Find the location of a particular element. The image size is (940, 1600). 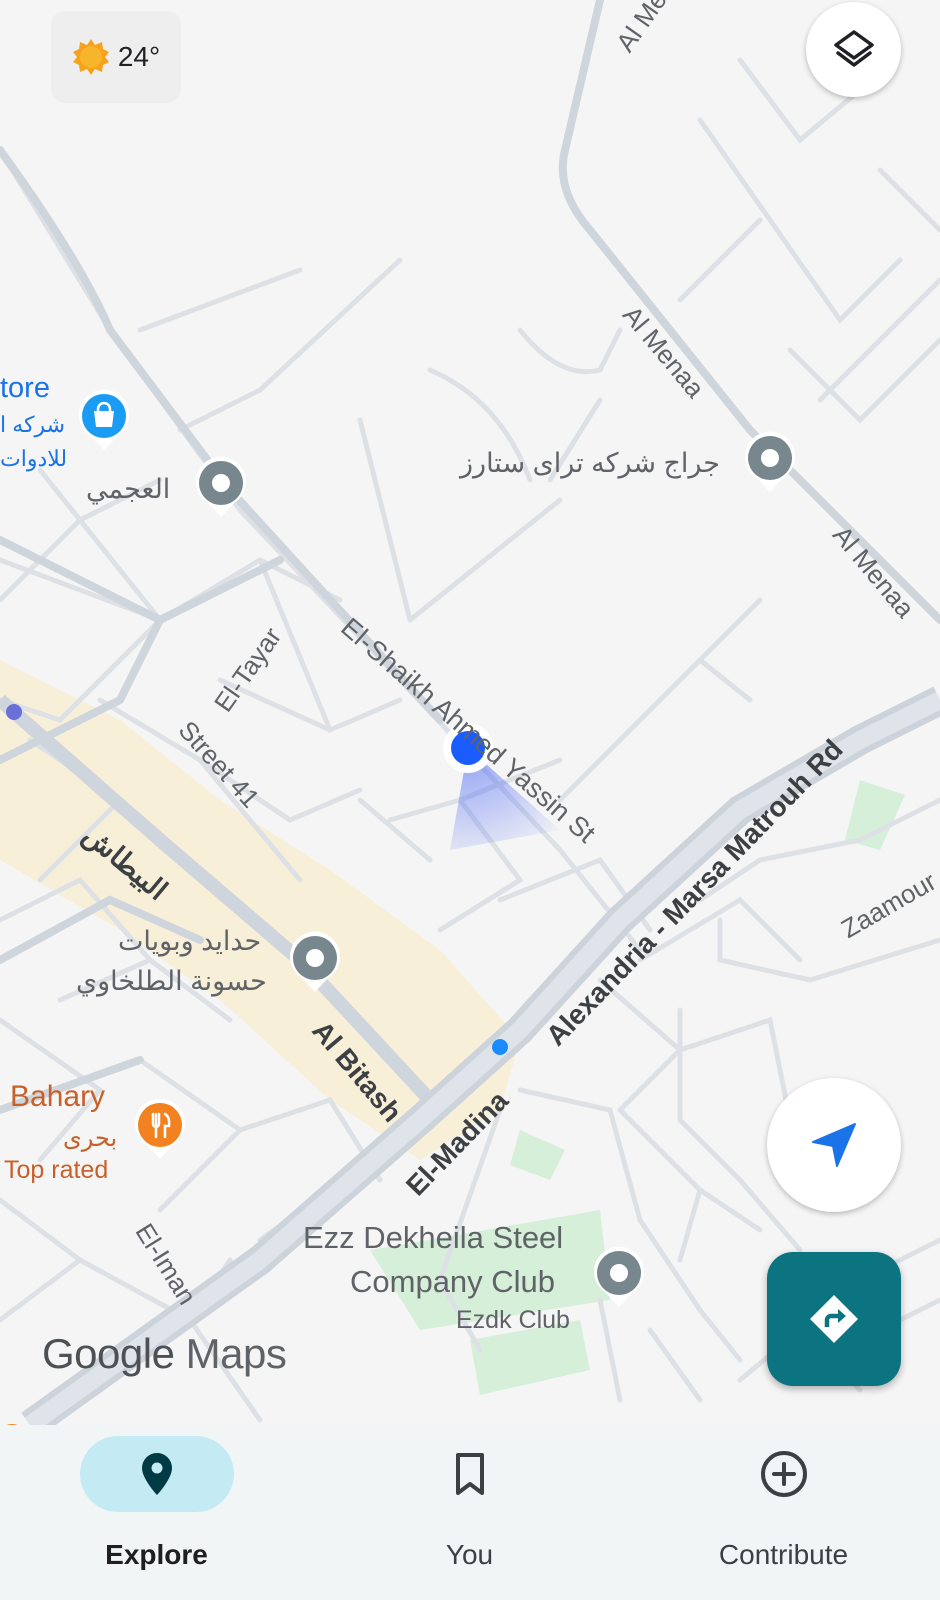

directions-button is located at coordinates (834, 1319).